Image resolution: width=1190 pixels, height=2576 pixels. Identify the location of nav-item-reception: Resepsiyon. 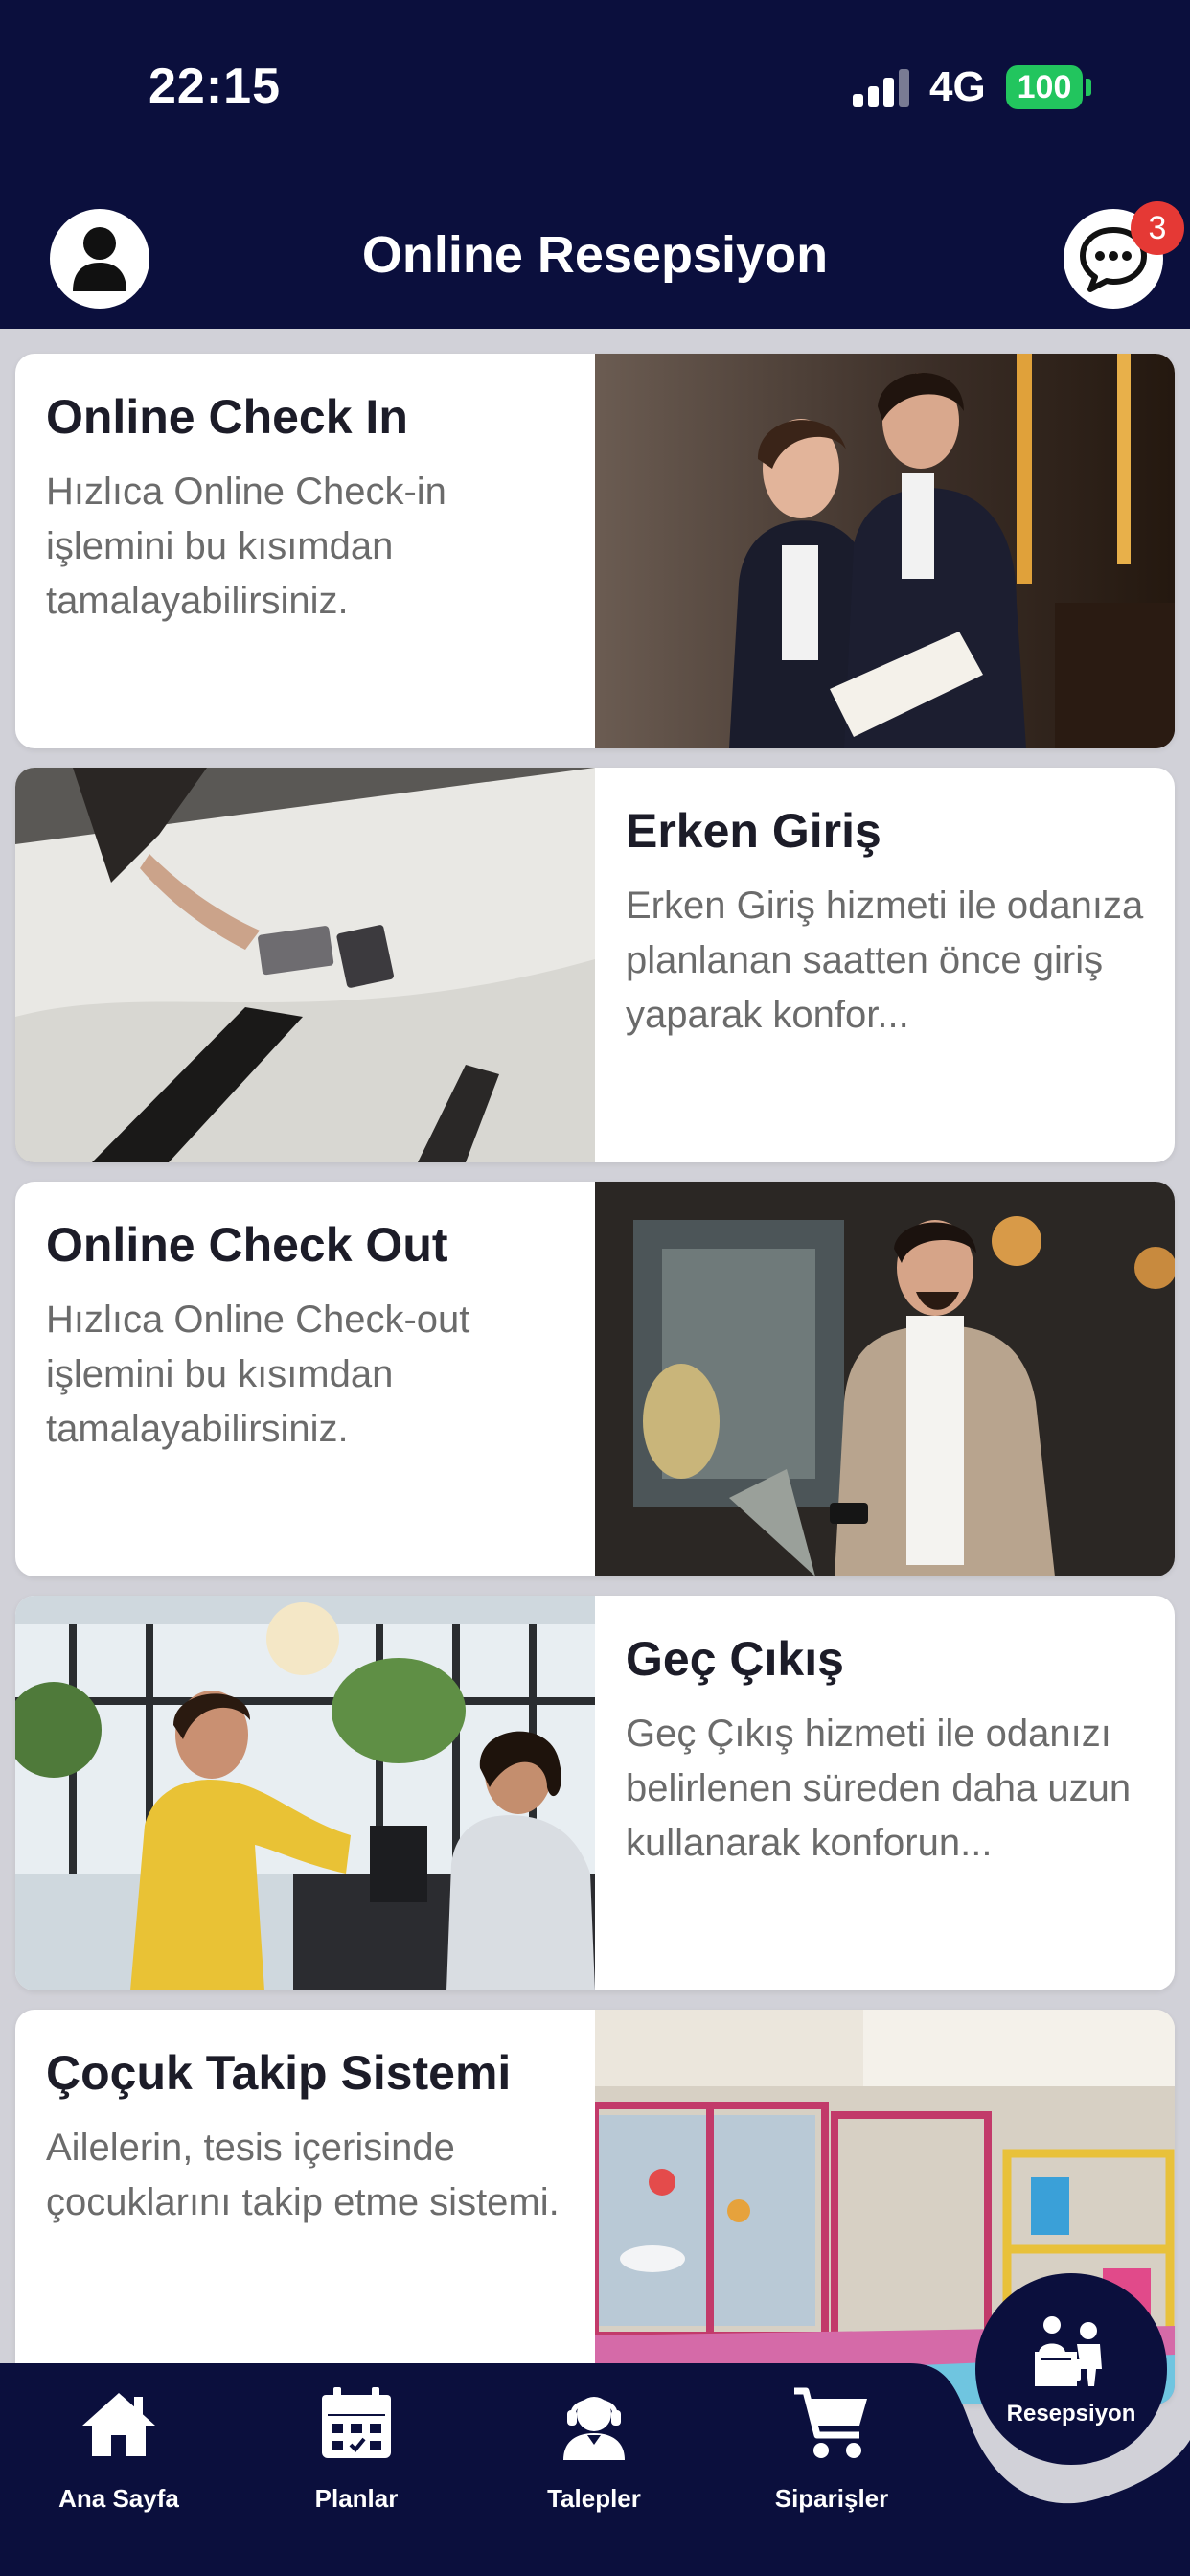
(1071, 2369).